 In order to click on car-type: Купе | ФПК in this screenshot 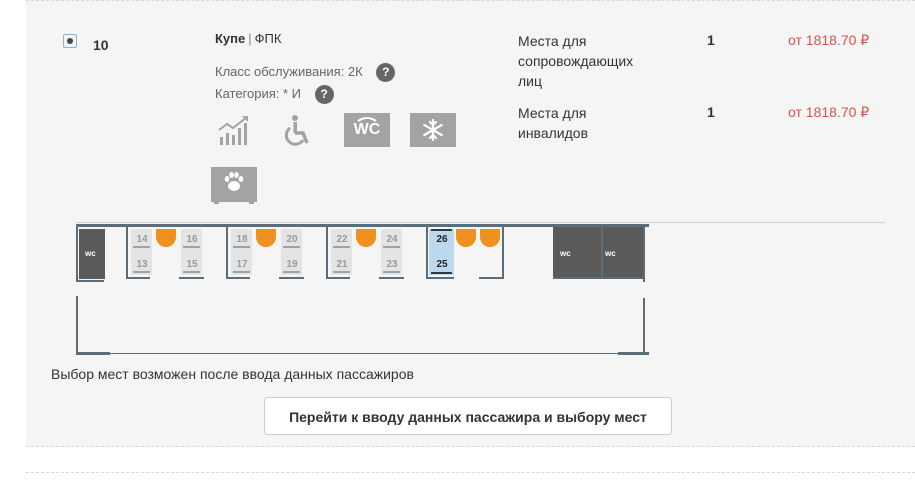, I will do `click(248, 38)`.